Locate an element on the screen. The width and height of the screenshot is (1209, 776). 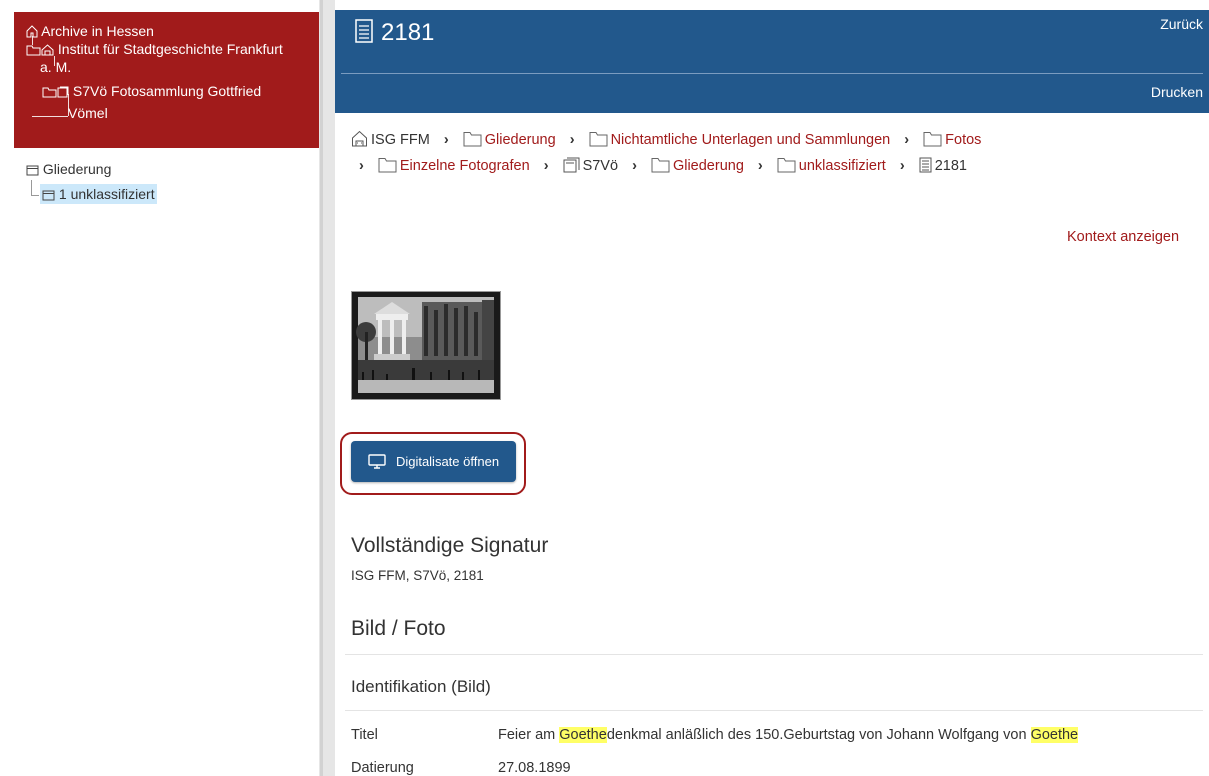
photo-thumbnail is located at coordinates (426, 345).